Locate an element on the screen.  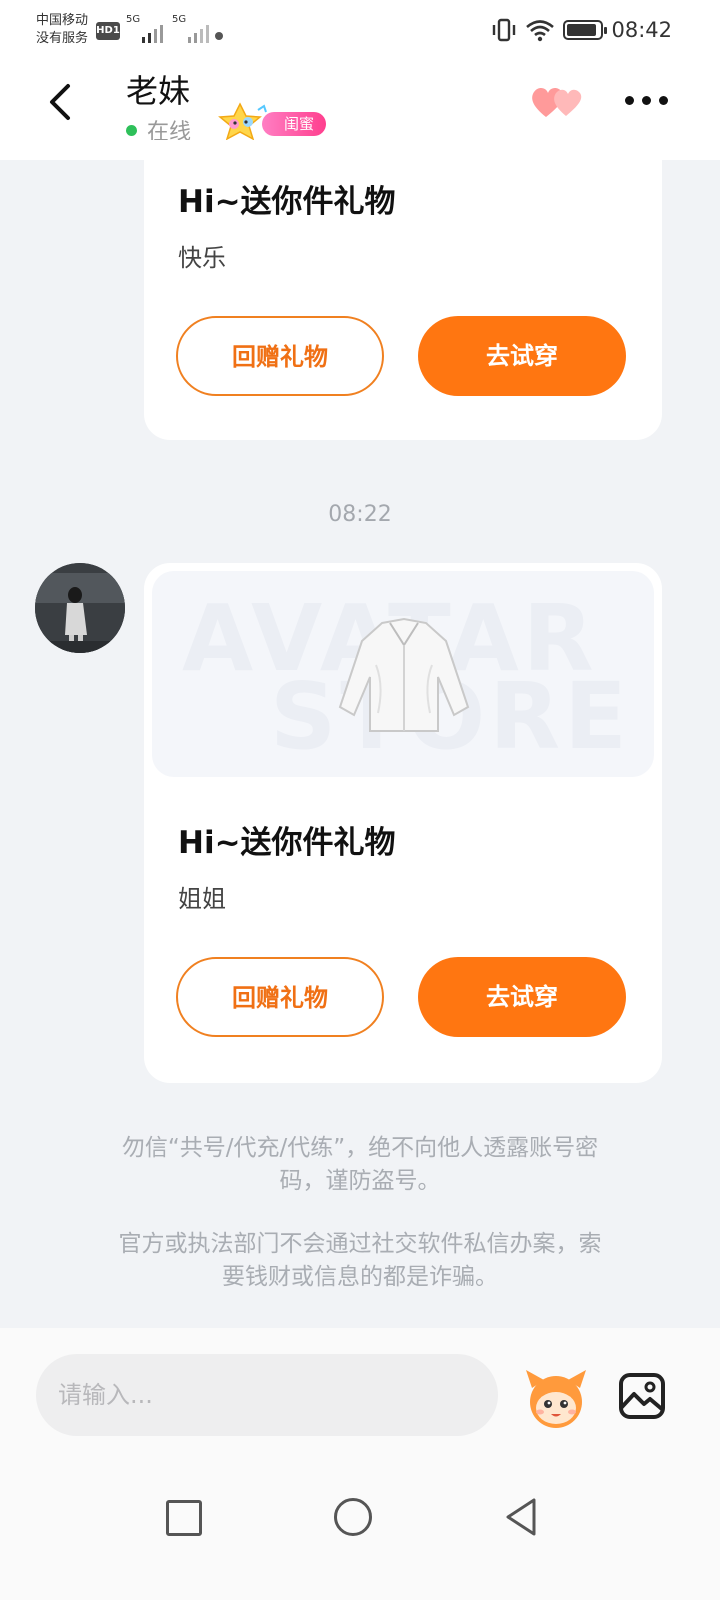
signal-icon is located at coordinates (152, 34).